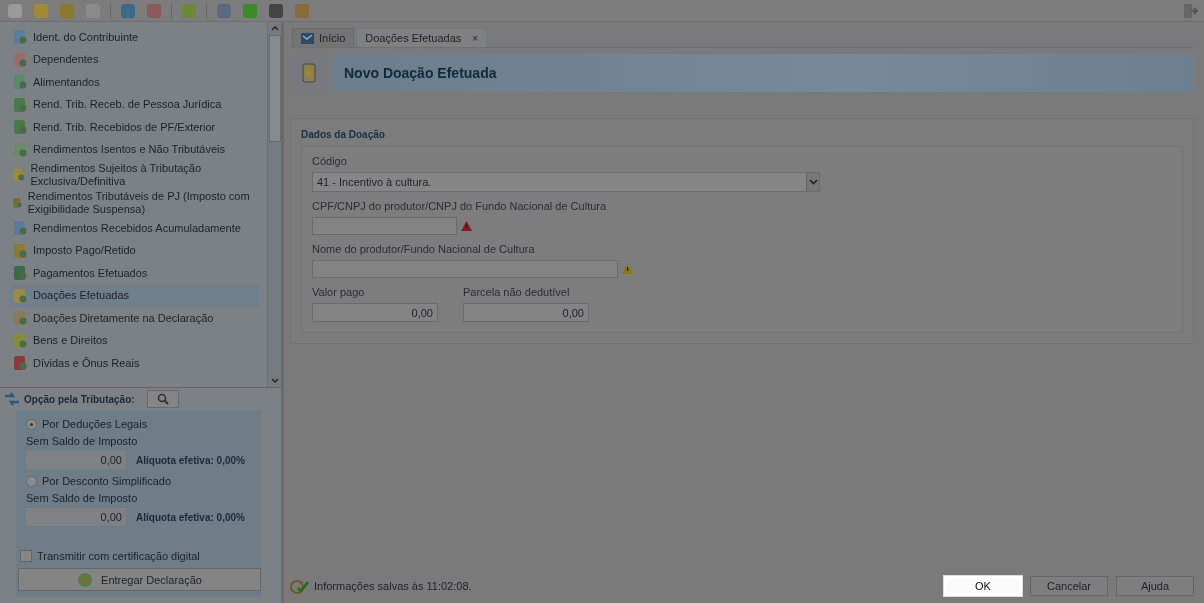 This screenshot has width=1204, height=603. I want to click on dialog-button: Ajuda, so click(1155, 586).